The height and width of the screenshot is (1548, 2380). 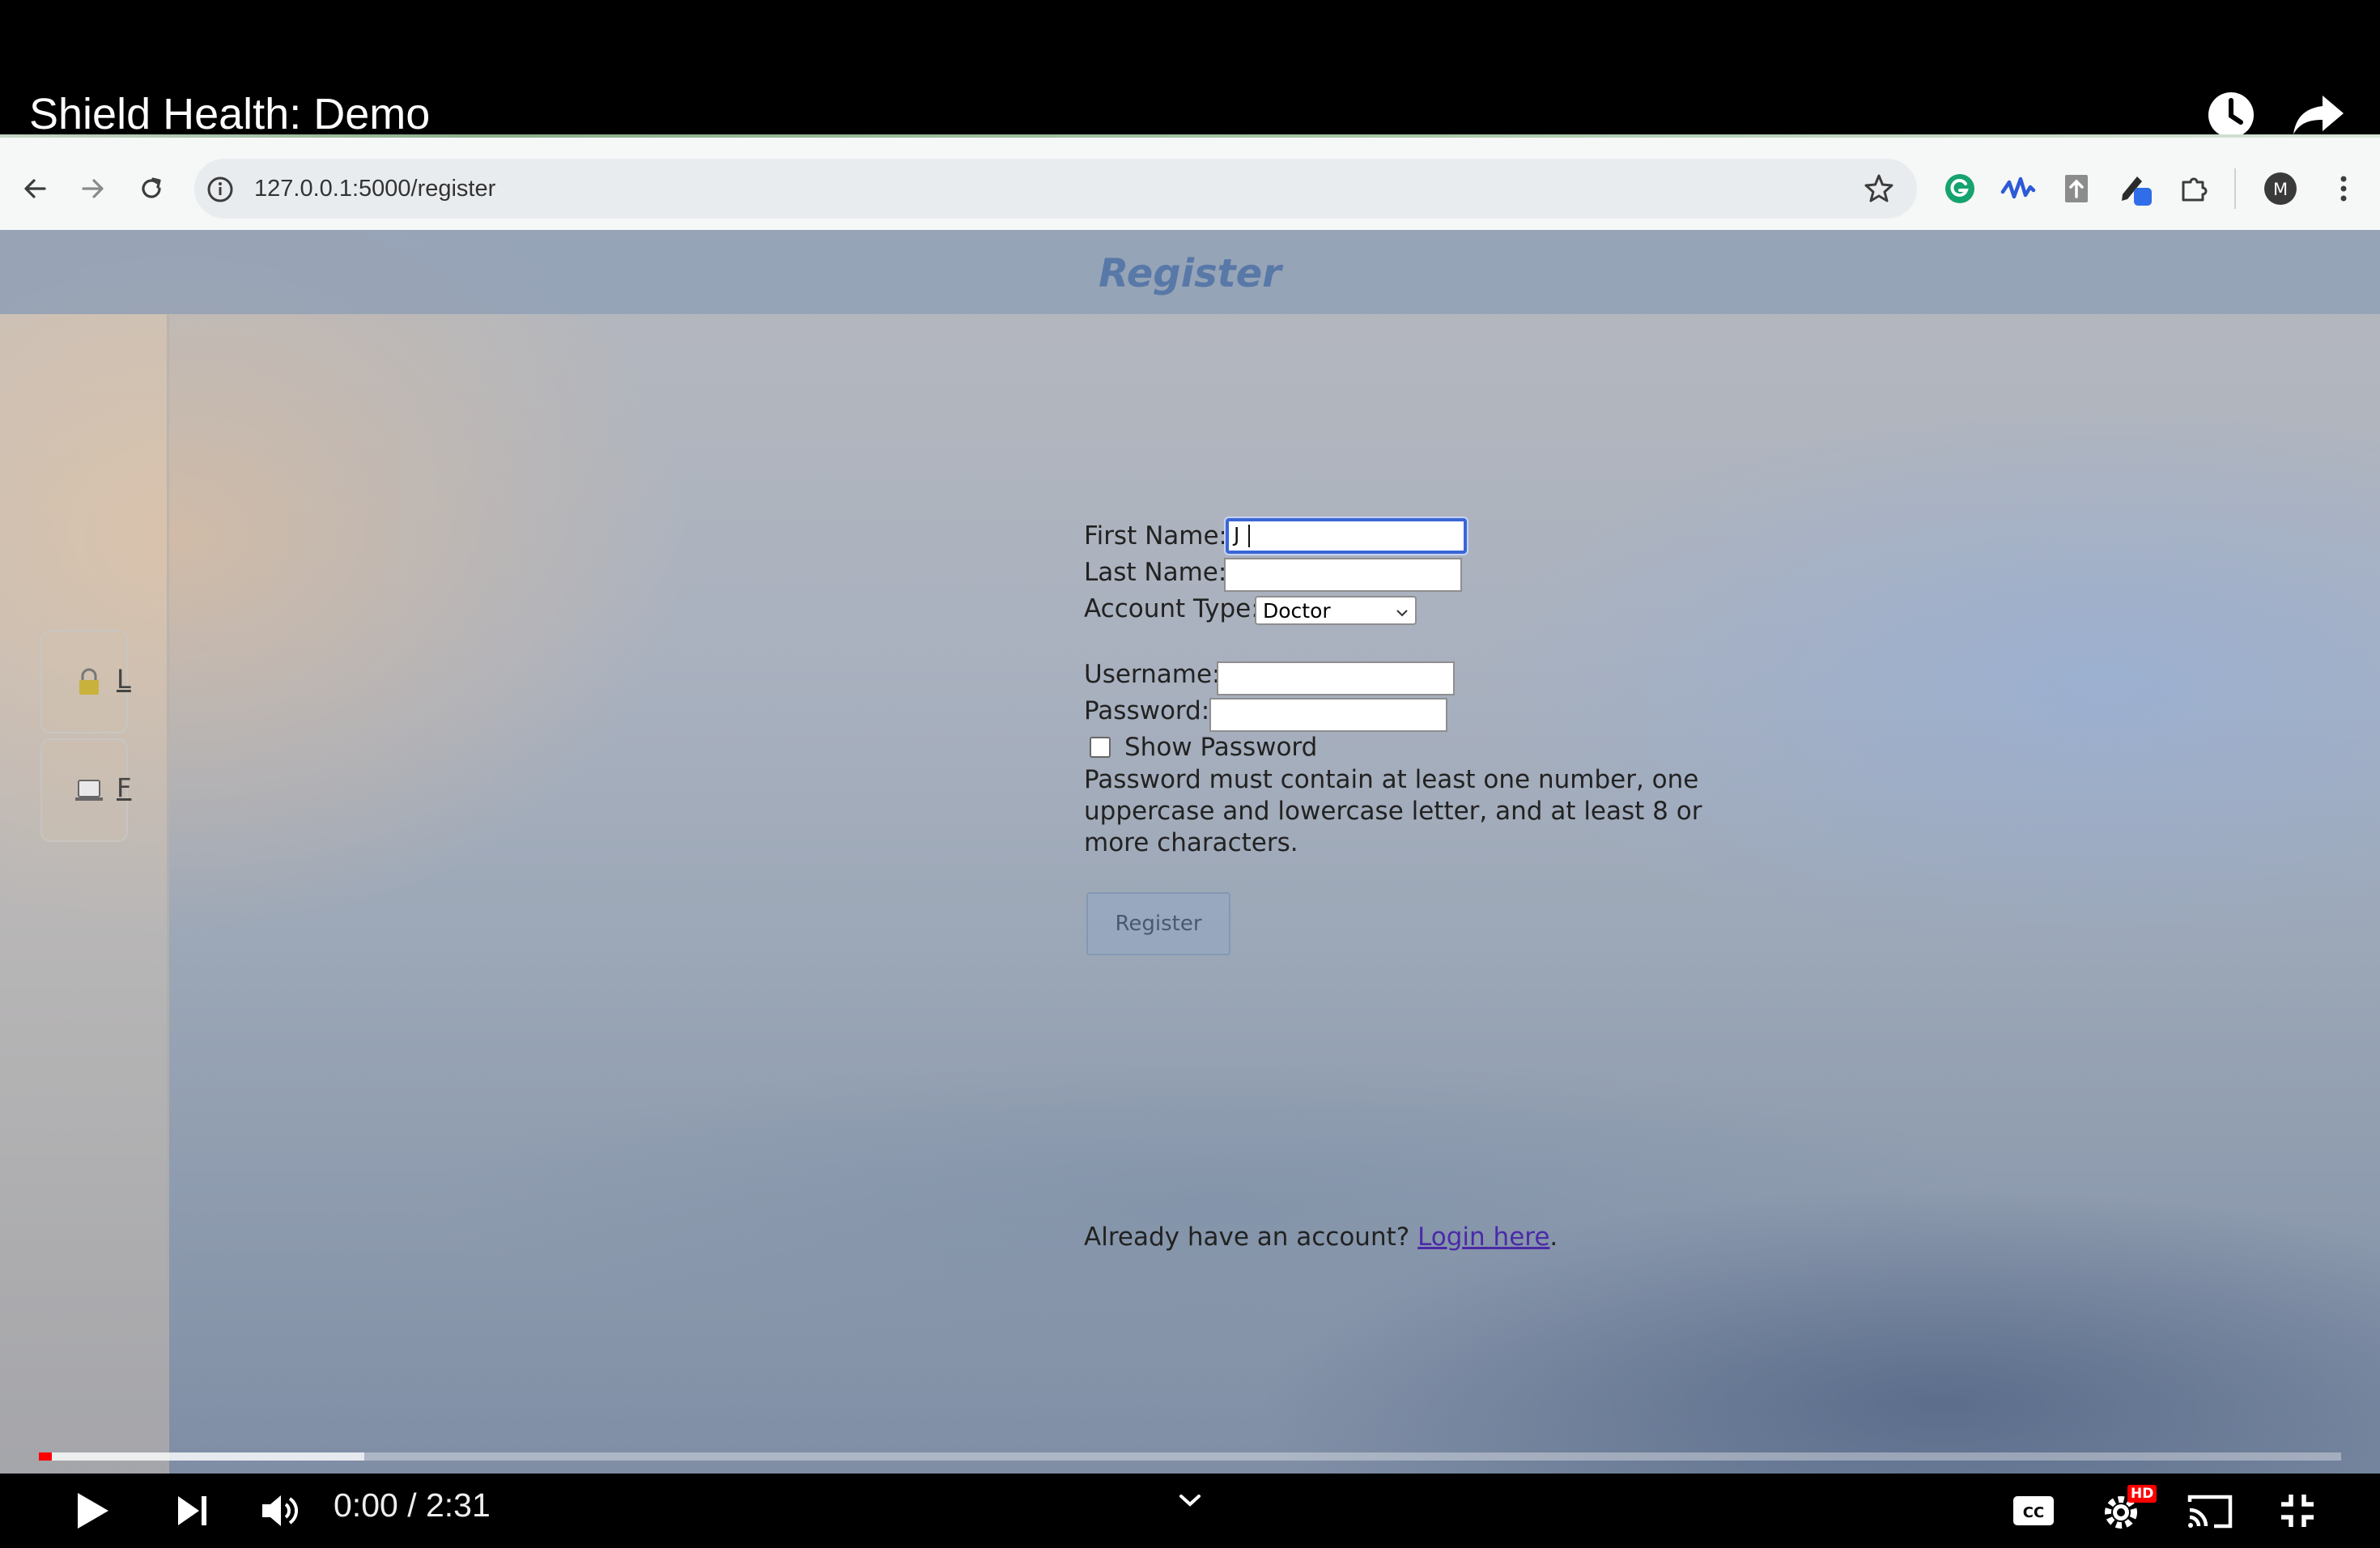 I want to click on profile-avatar: M, so click(x=2280, y=189).